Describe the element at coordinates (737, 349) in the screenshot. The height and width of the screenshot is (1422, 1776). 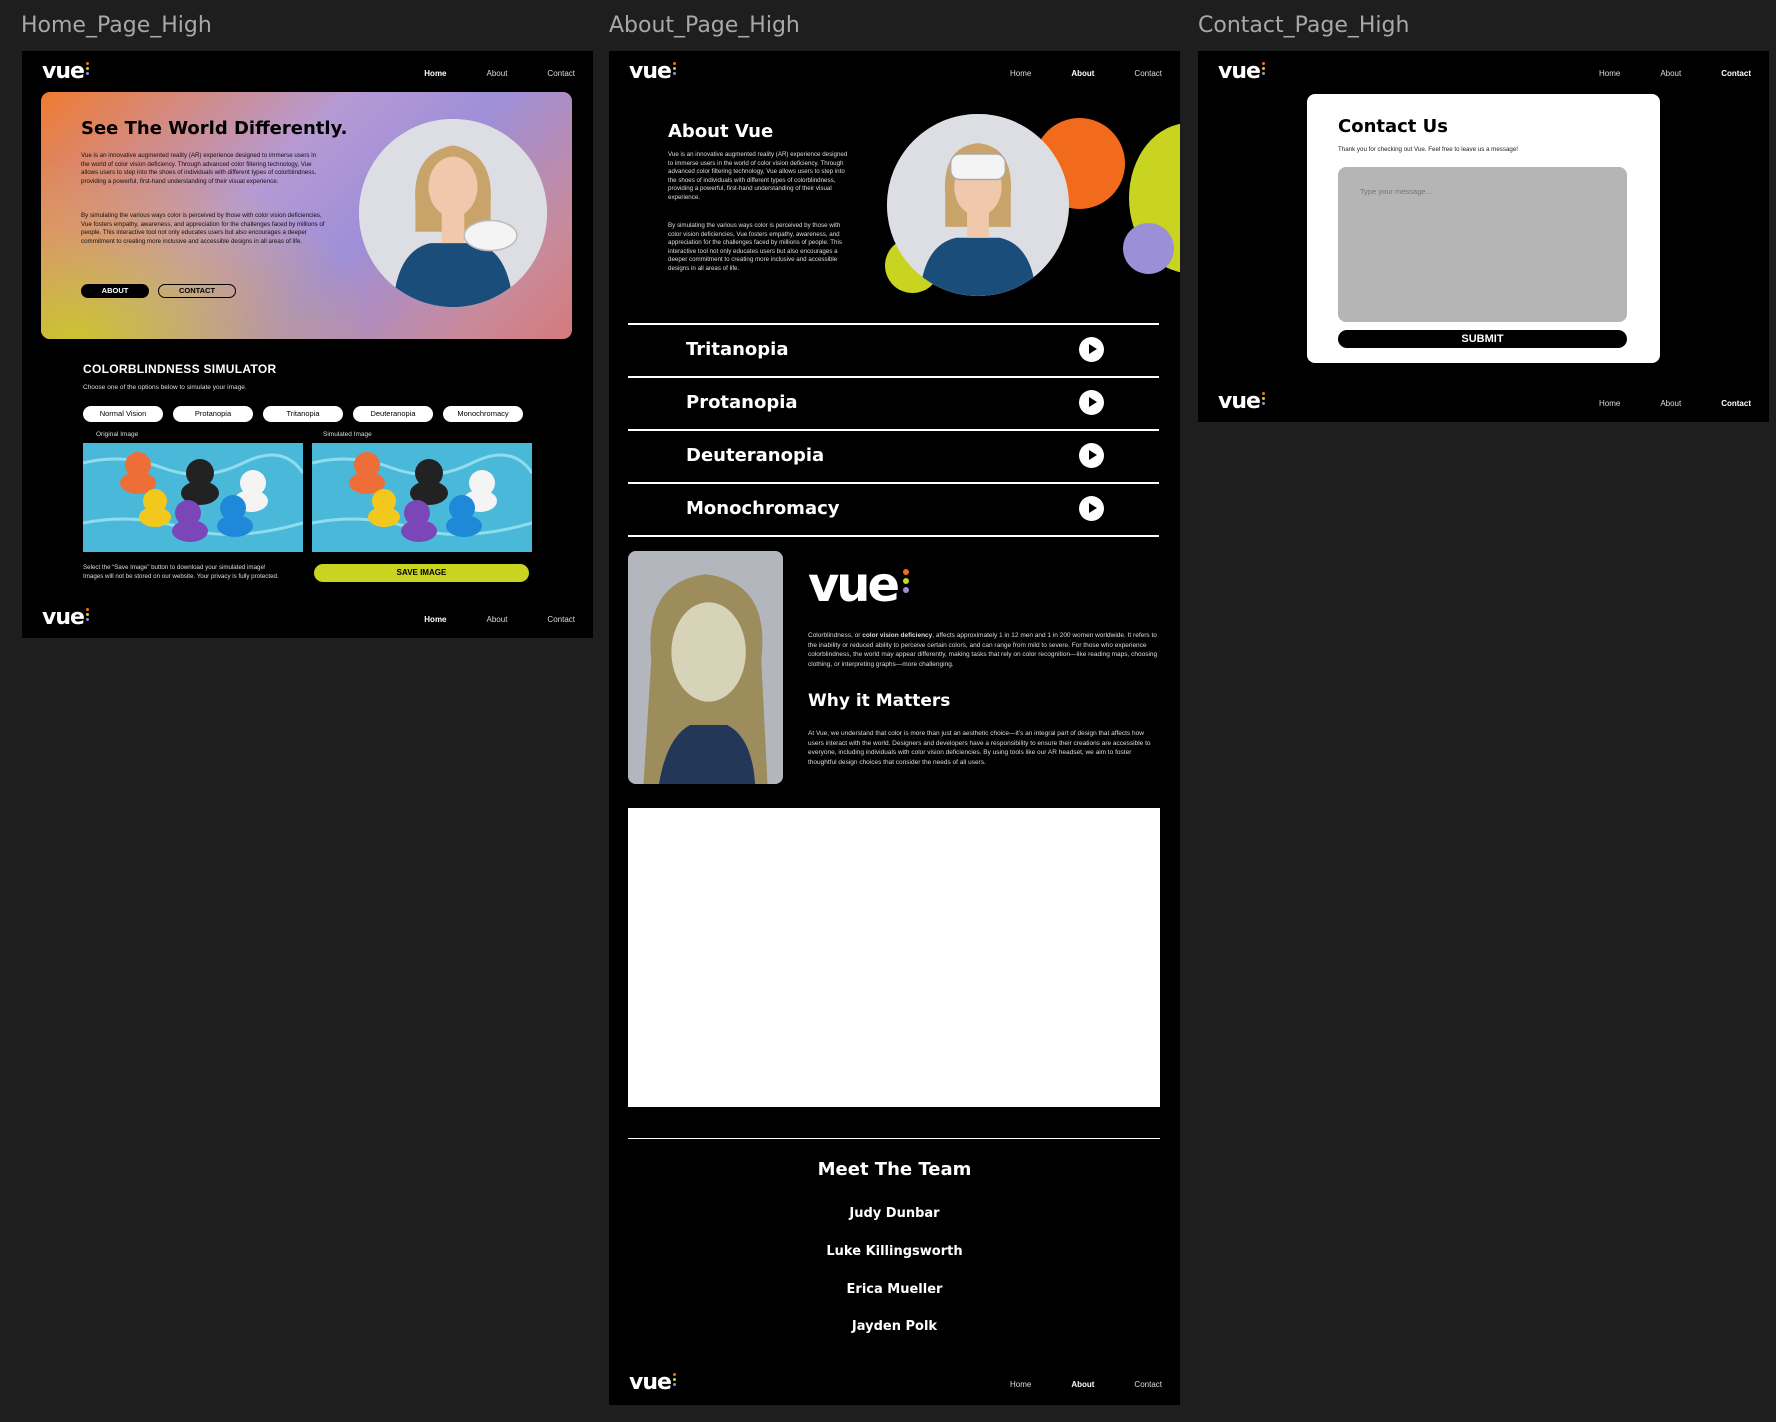
I see `accordion-label: Tritanopia` at that location.